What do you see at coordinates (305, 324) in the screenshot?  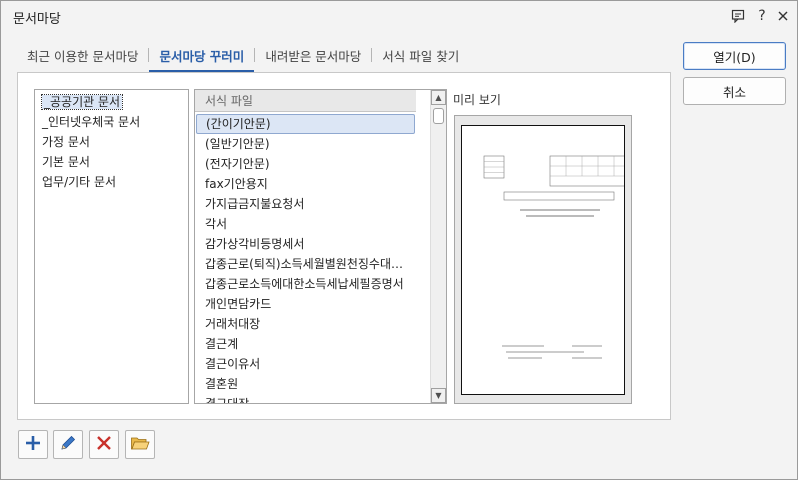 I see `file-item: 거래처대장` at bounding box center [305, 324].